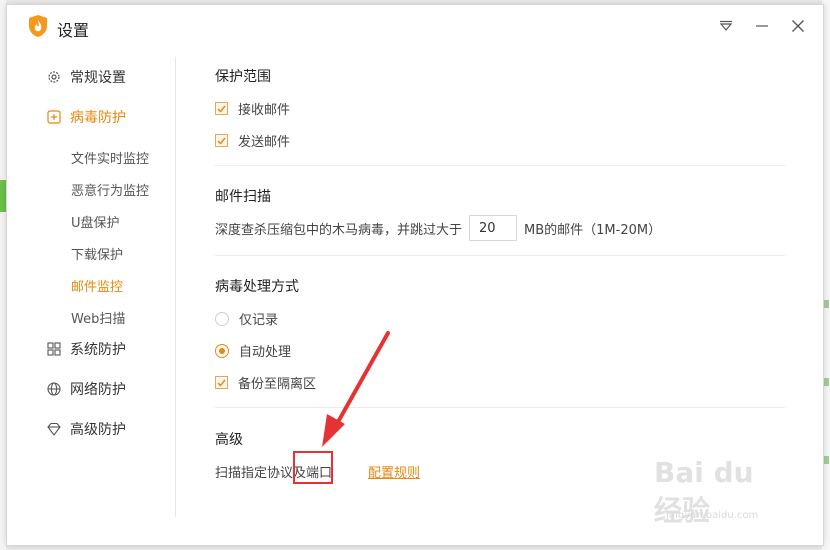  What do you see at coordinates (229, 440) in the screenshot?
I see `section-title-advanced: 高级` at bounding box center [229, 440].